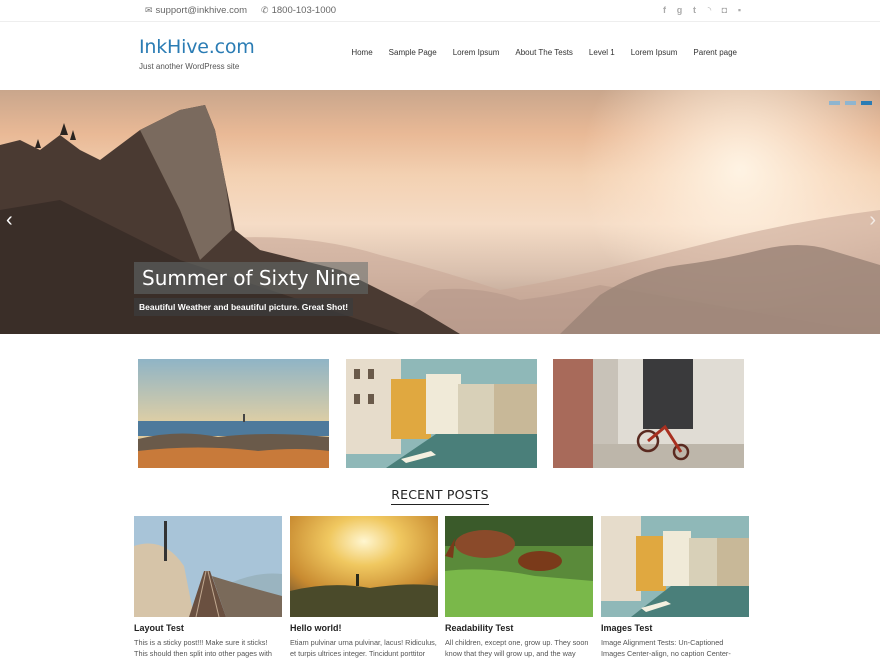 The width and height of the screenshot is (880, 660). Describe the element at coordinates (519, 628) in the screenshot. I see `post-title: Readability Test` at that location.